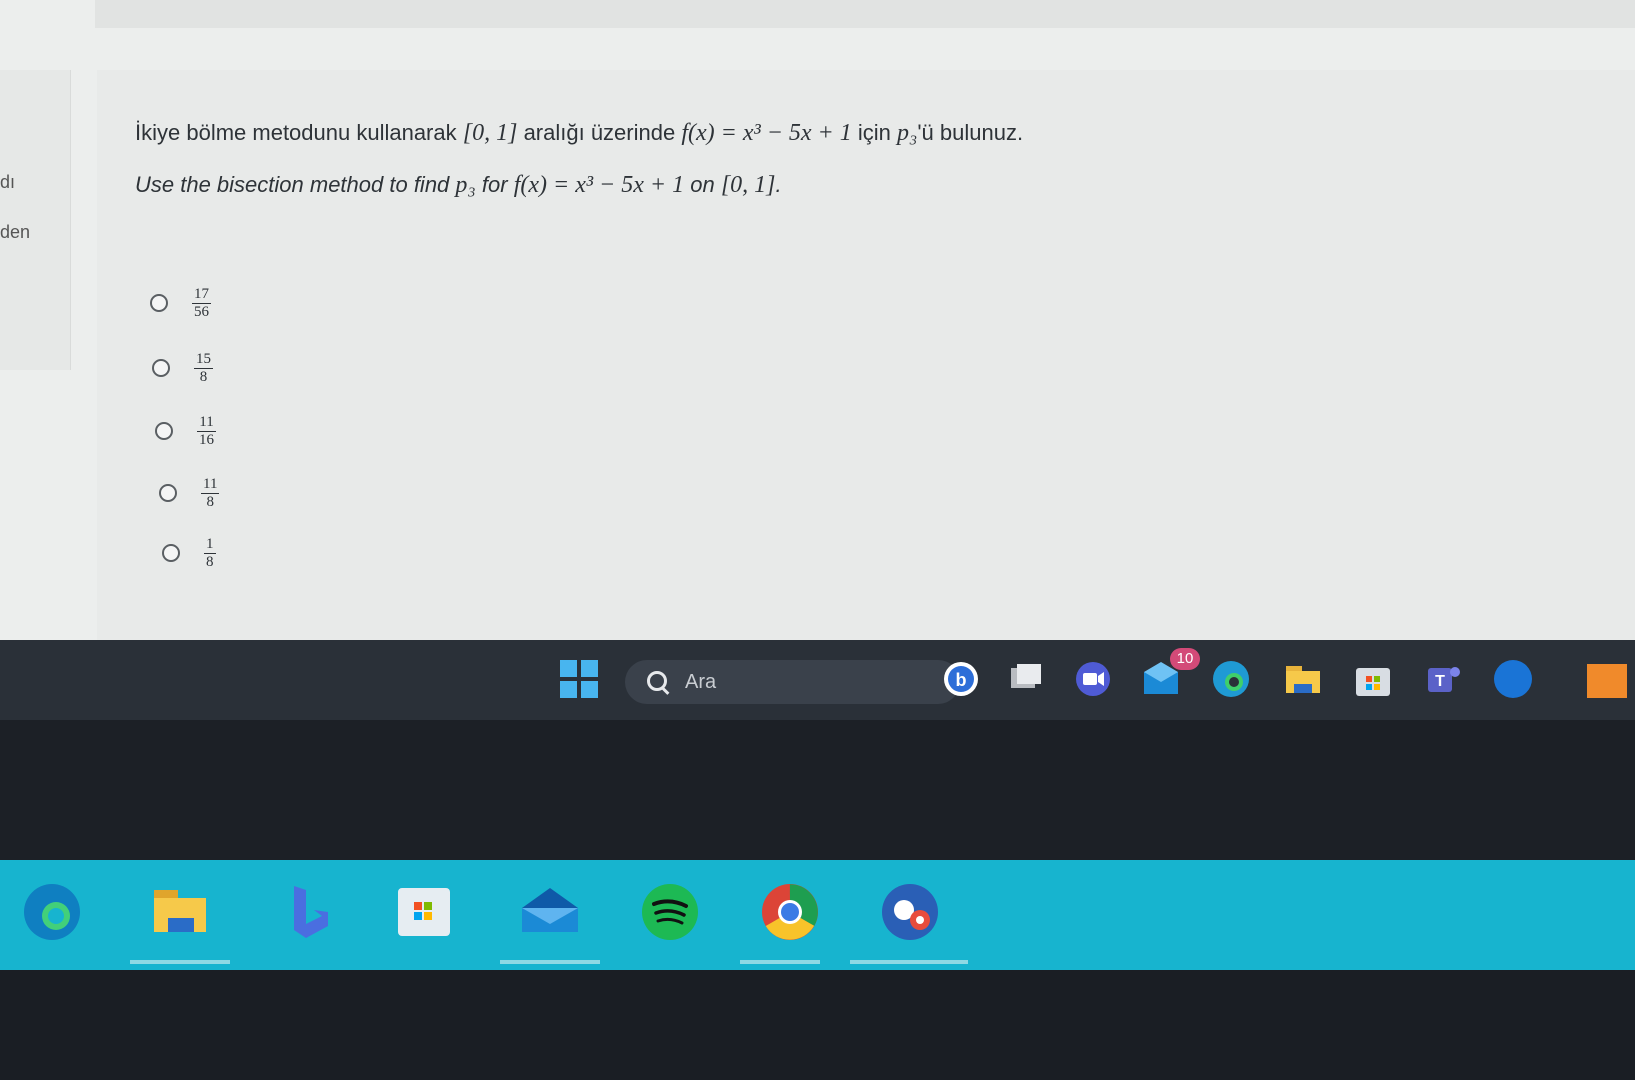 The width and height of the screenshot is (1635, 1080). What do you see at coordinates (865, 14) in the screenshot?
I see `page-header-bar` at bounding box center [865, 14].